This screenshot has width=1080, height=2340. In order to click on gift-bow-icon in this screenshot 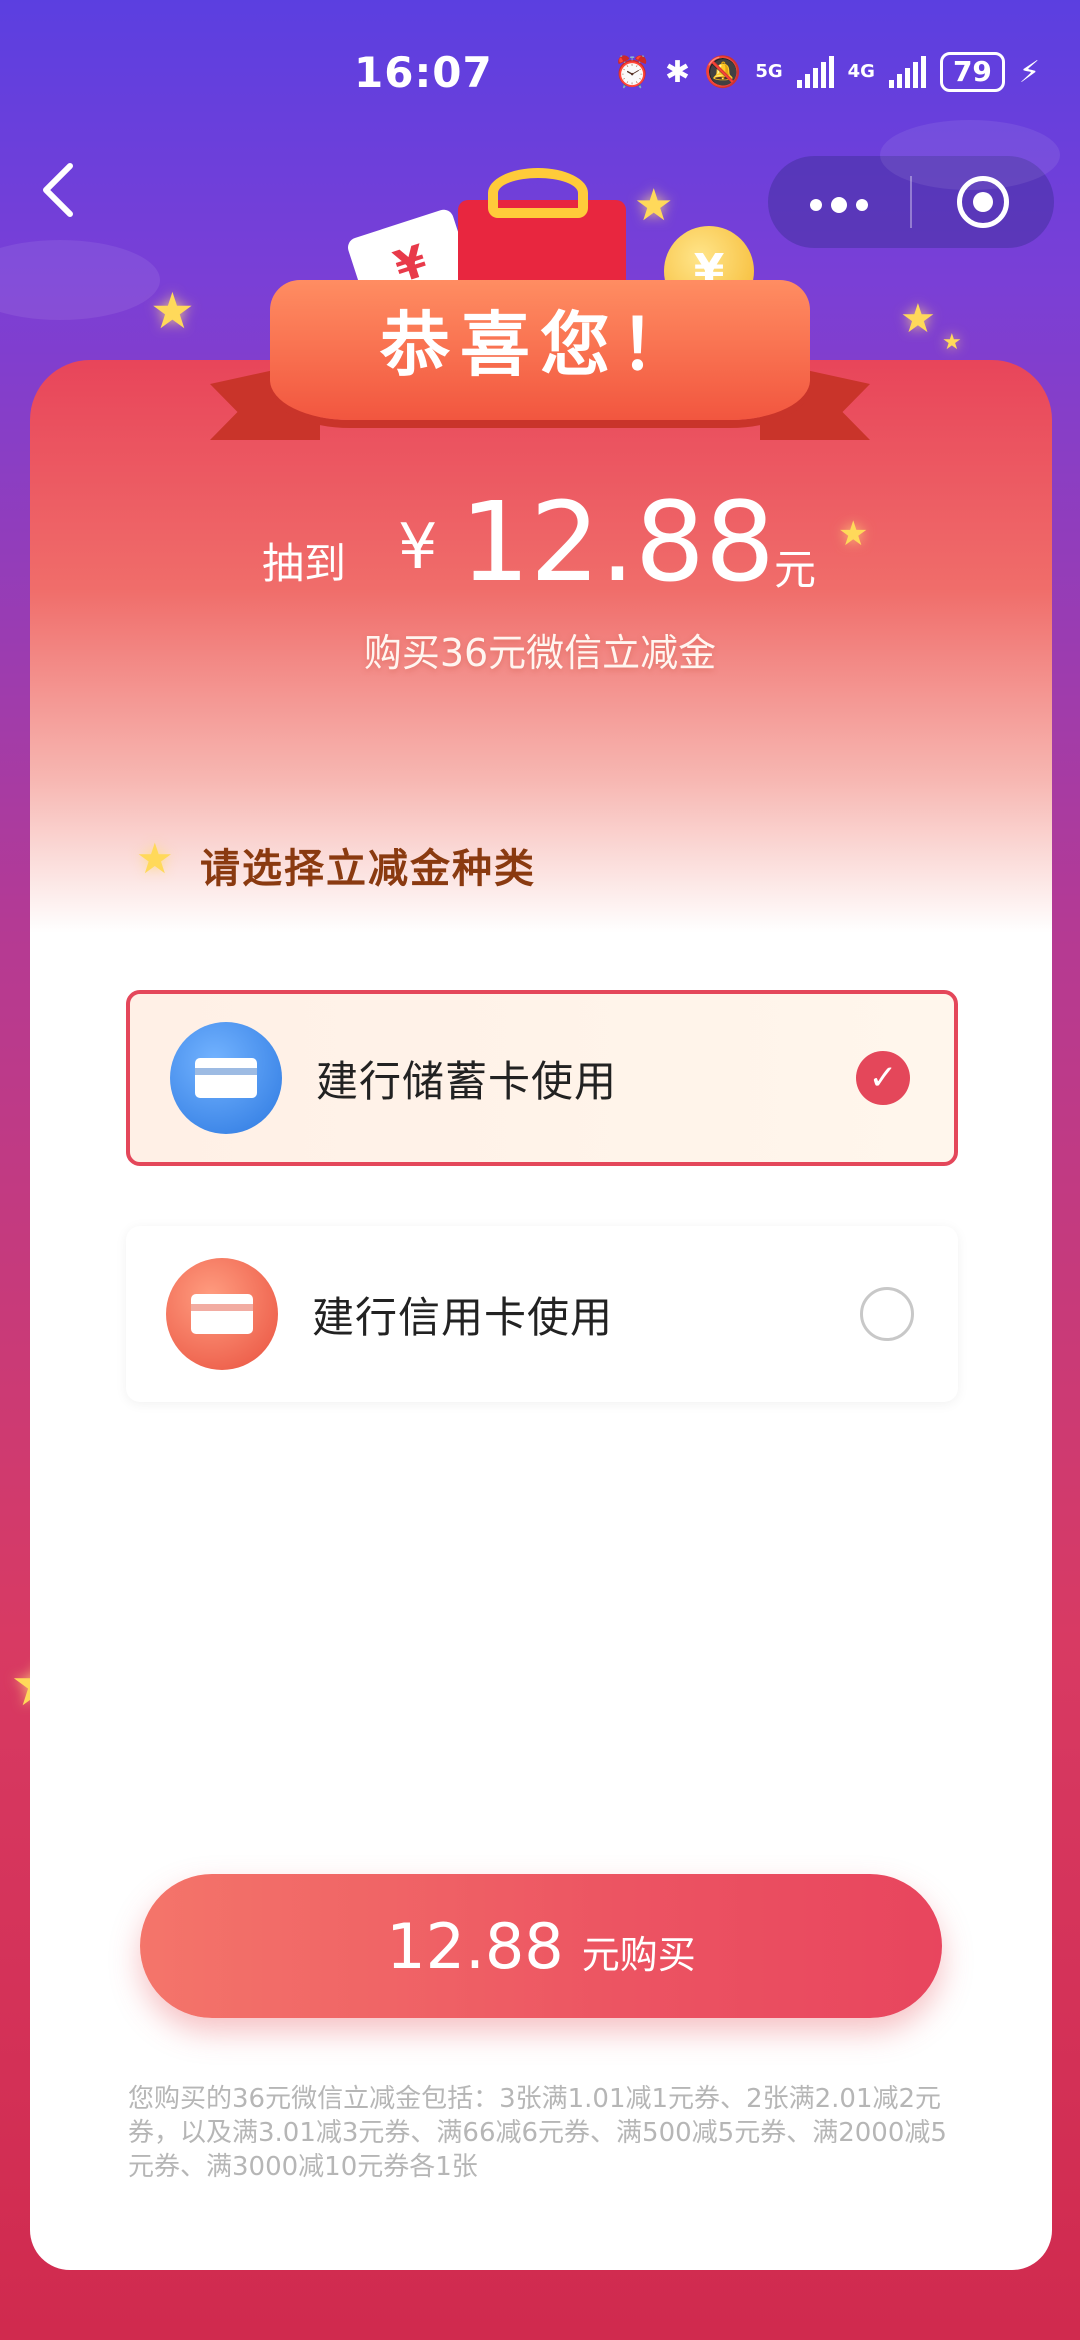, I will do `click(538, 193)`.